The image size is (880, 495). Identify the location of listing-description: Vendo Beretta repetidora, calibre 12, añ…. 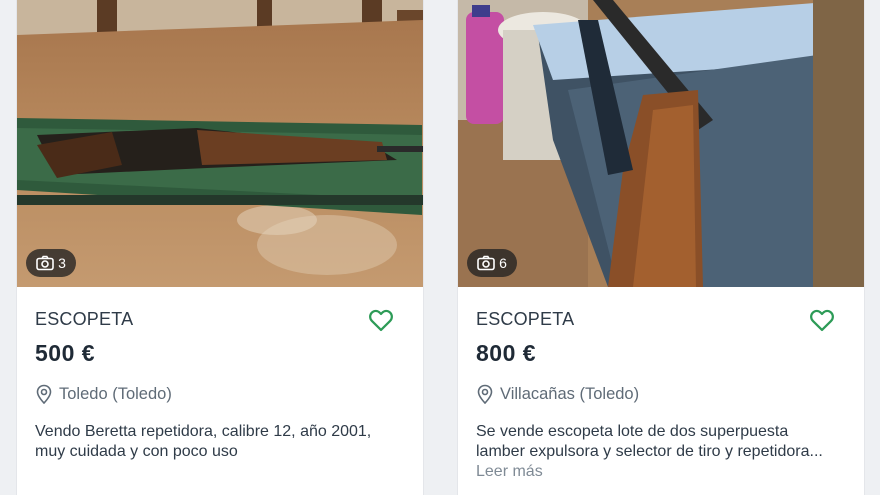
(222, 442).